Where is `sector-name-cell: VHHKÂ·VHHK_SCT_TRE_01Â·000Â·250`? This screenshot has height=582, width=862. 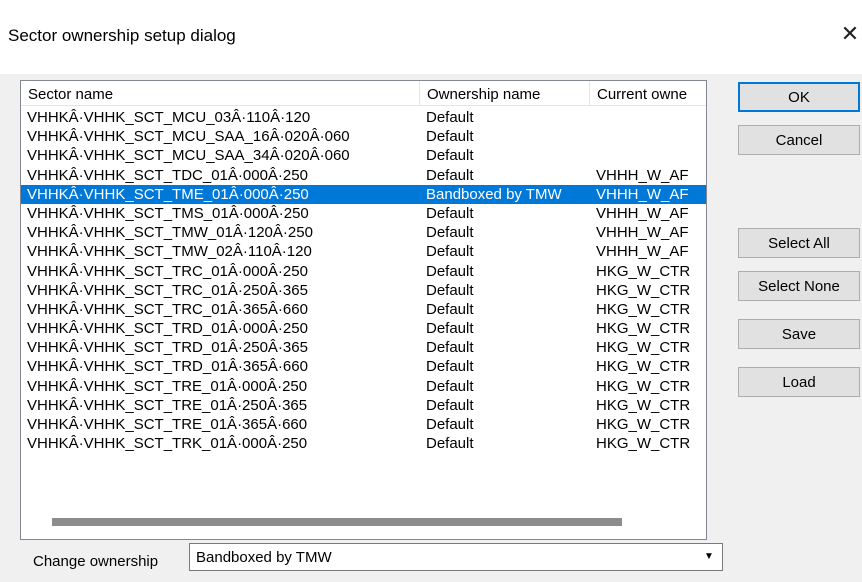
sector-name-cell: VHHKÂ·VHHK_SCT_TRE_01Â·000Â·250 is located at coordinates (167, 386).